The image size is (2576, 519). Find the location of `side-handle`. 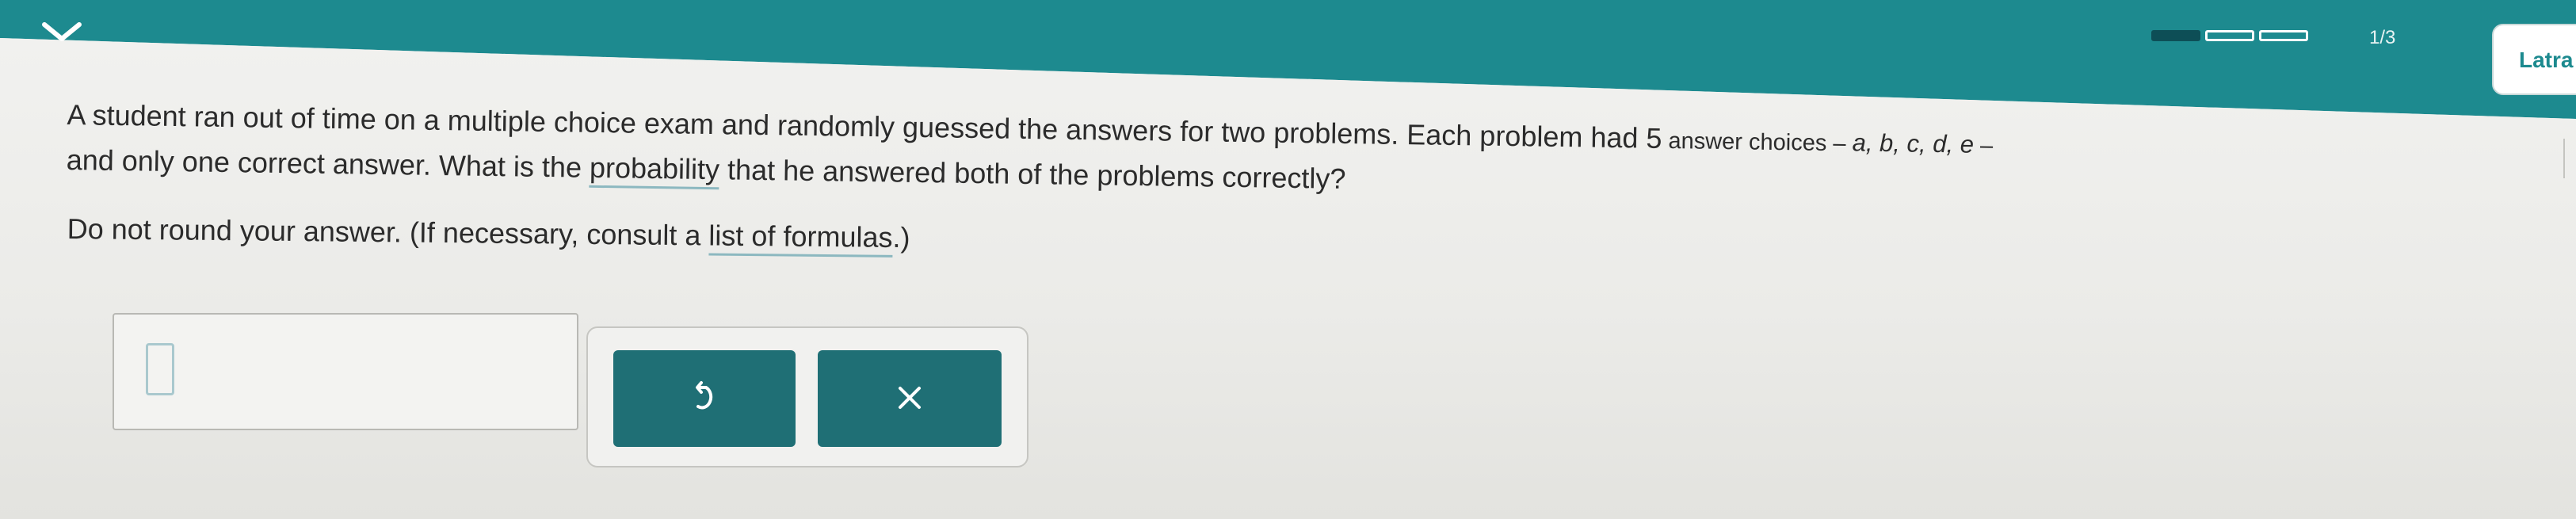

side-handle is located at coordinates (2569, 158).